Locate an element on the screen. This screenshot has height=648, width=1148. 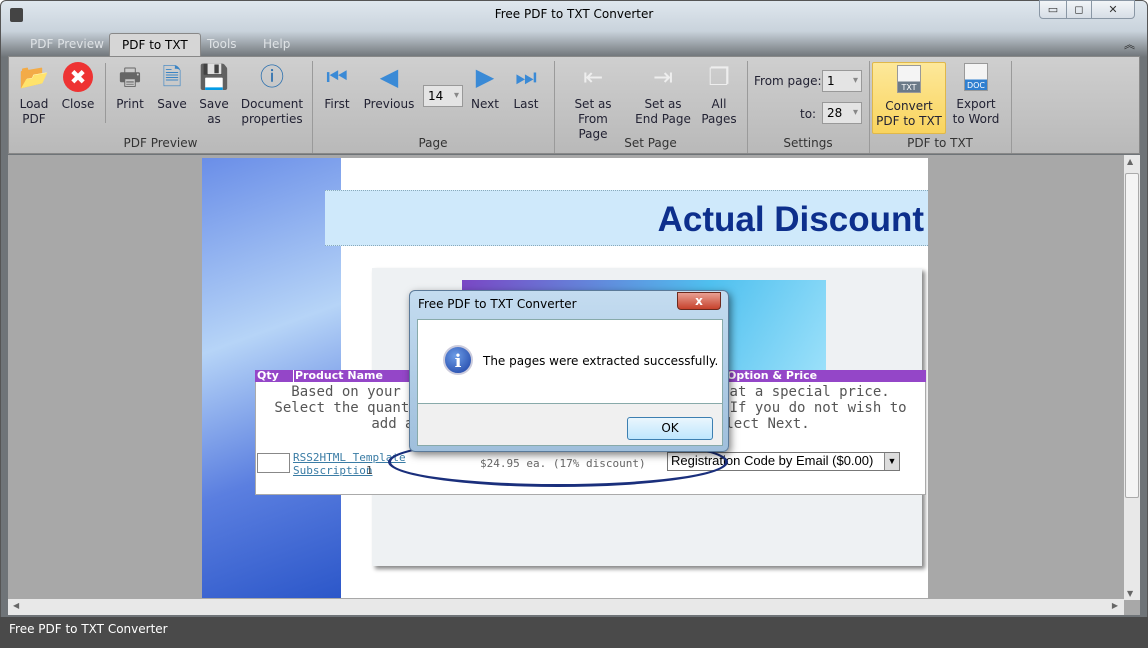
from-page-combo: 1 is located at coordinates (842, 81).